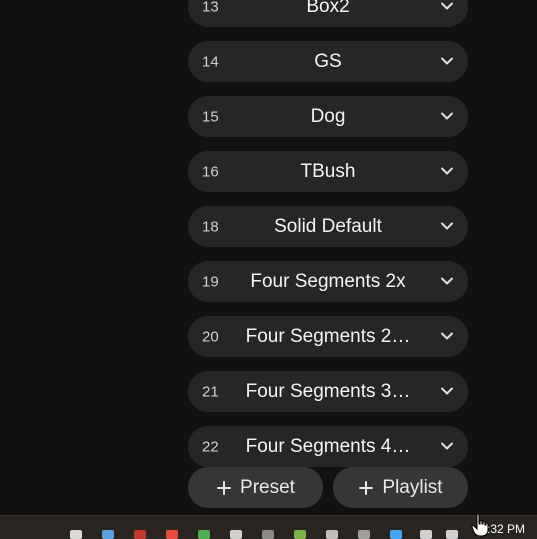 The width and height of the screenshot is (537, 539). I want to click on preset-item-14: 14 GS, so click(328, 61).